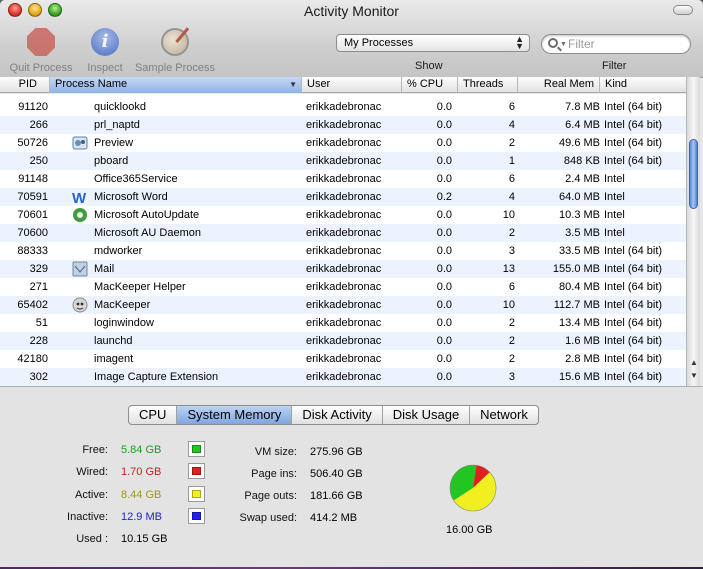 Image resolution: width=703 pixels, height=569 pixels. I want to click on tab-disk-activity: Disk Activity, so click(337, 415).